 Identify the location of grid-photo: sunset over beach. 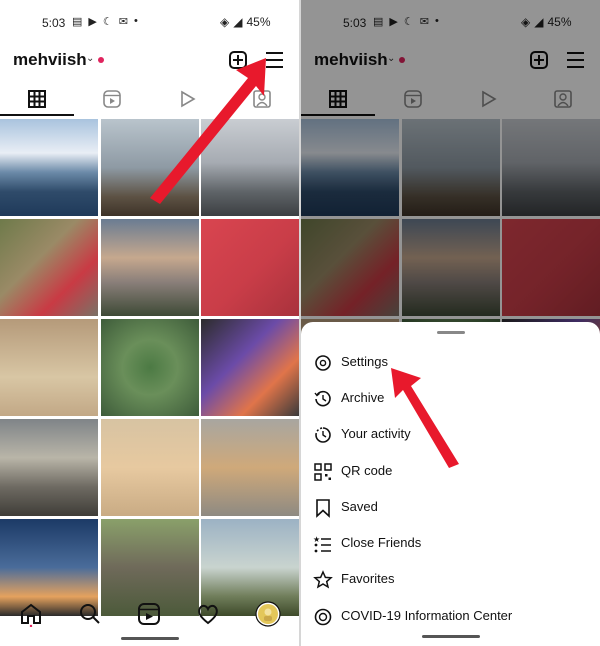
(49, 467).